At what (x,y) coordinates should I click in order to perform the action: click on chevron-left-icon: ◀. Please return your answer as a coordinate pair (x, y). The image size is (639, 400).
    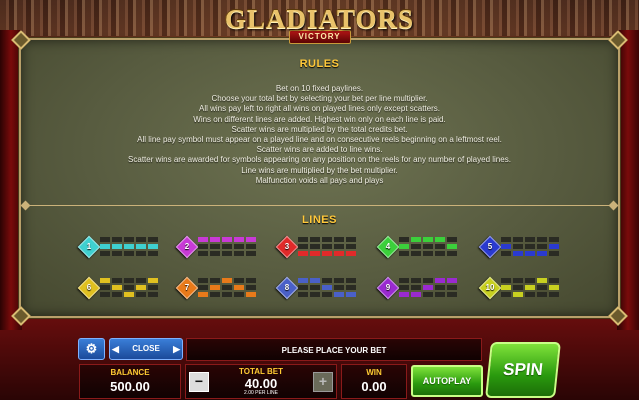
    Looking at the image, I should click on (115, 349).